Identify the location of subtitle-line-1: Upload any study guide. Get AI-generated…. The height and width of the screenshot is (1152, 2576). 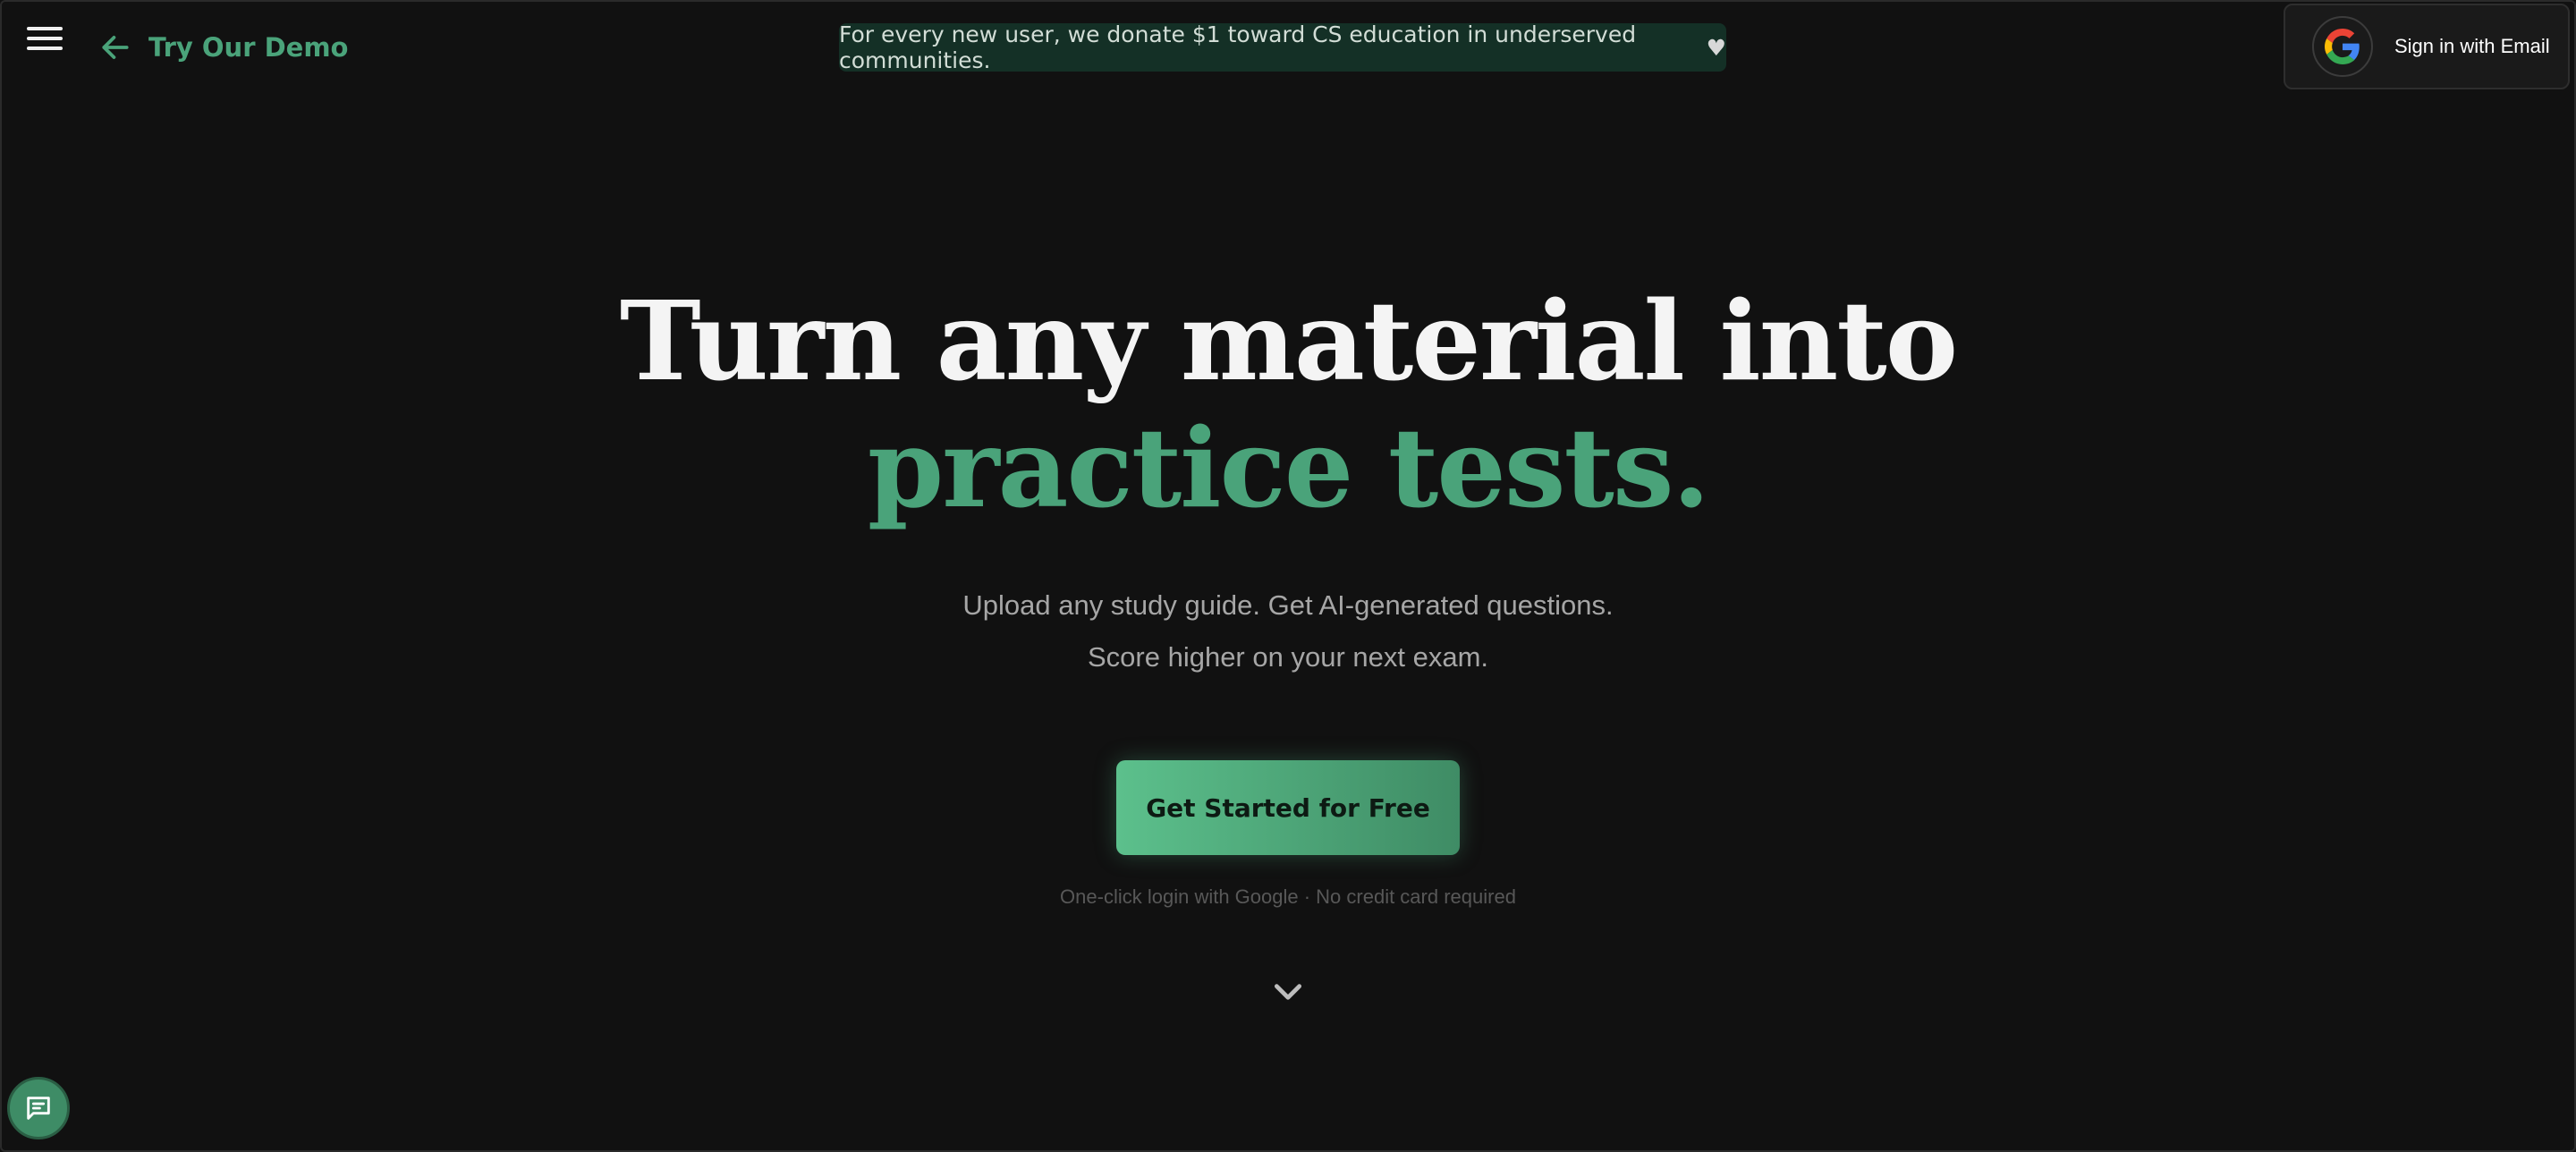
(1288, 605).